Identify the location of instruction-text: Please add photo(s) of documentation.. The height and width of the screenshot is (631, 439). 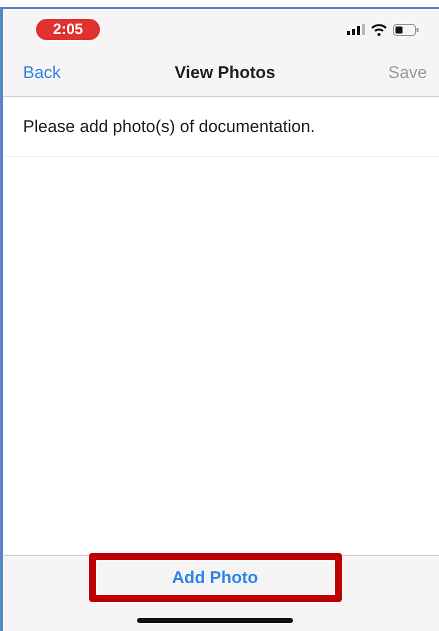
(221, 127).